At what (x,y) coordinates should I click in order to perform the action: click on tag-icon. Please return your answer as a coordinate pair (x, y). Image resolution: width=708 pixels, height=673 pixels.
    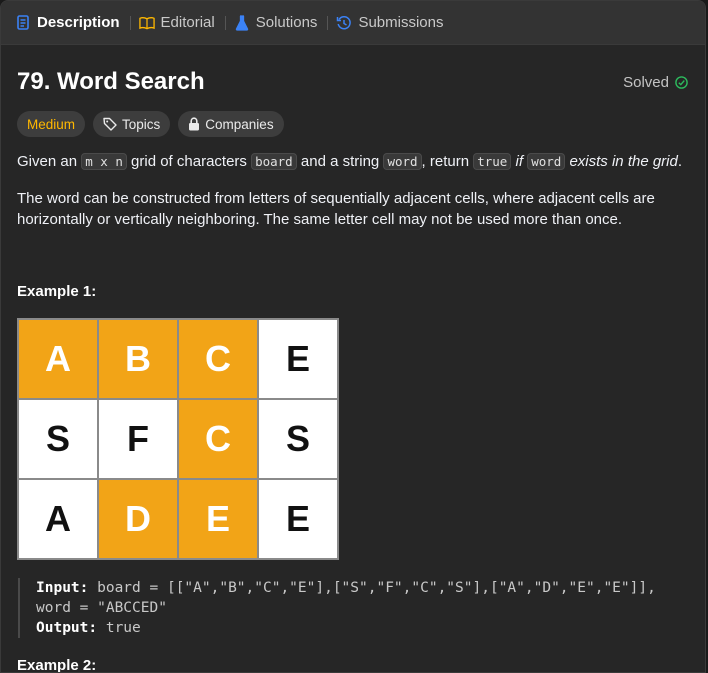
    Looking at the image, I should click on (110, 124).